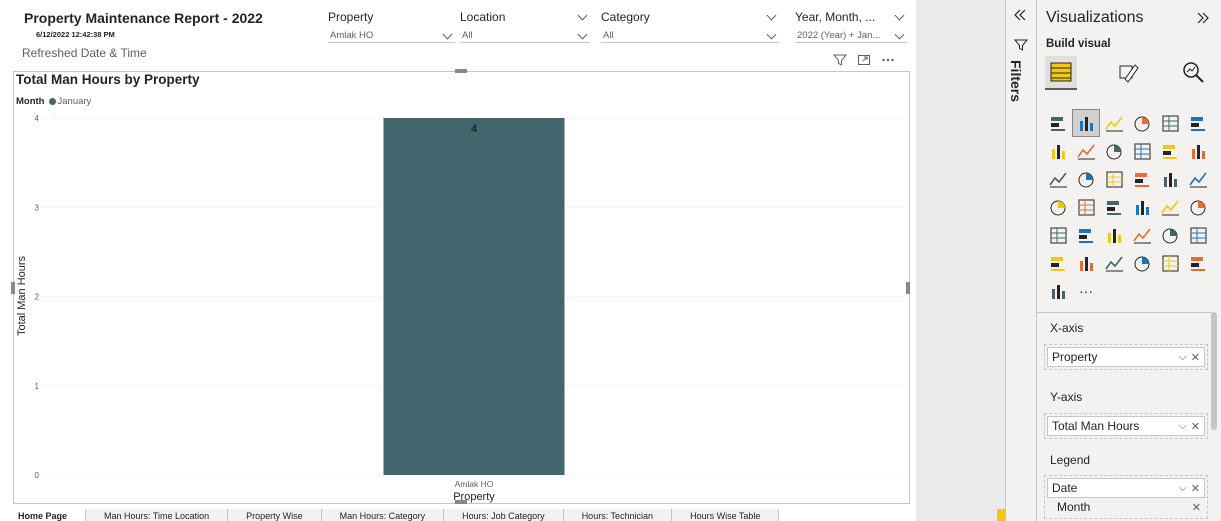  I want to click on refresh-label: Refreshed Date & Time, so click(84, 53).